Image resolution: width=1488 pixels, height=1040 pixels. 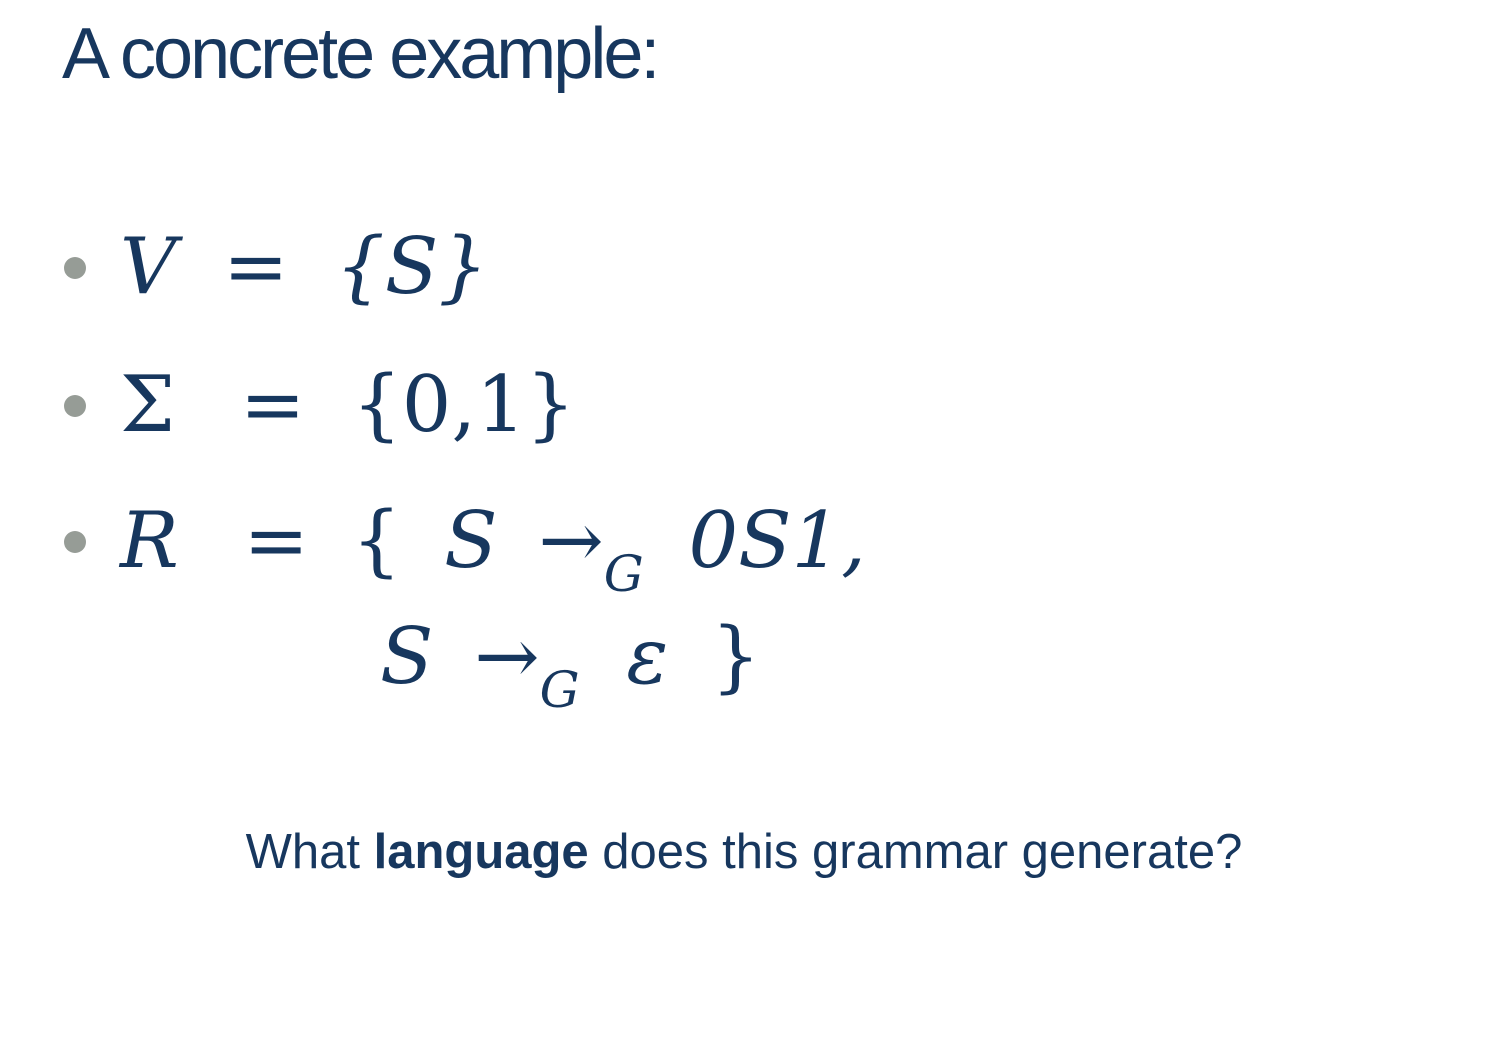 What do you see at coordinates (148, 267) in the screenshot?
I see `symbol-v: V` at bounding box center [148, 267].